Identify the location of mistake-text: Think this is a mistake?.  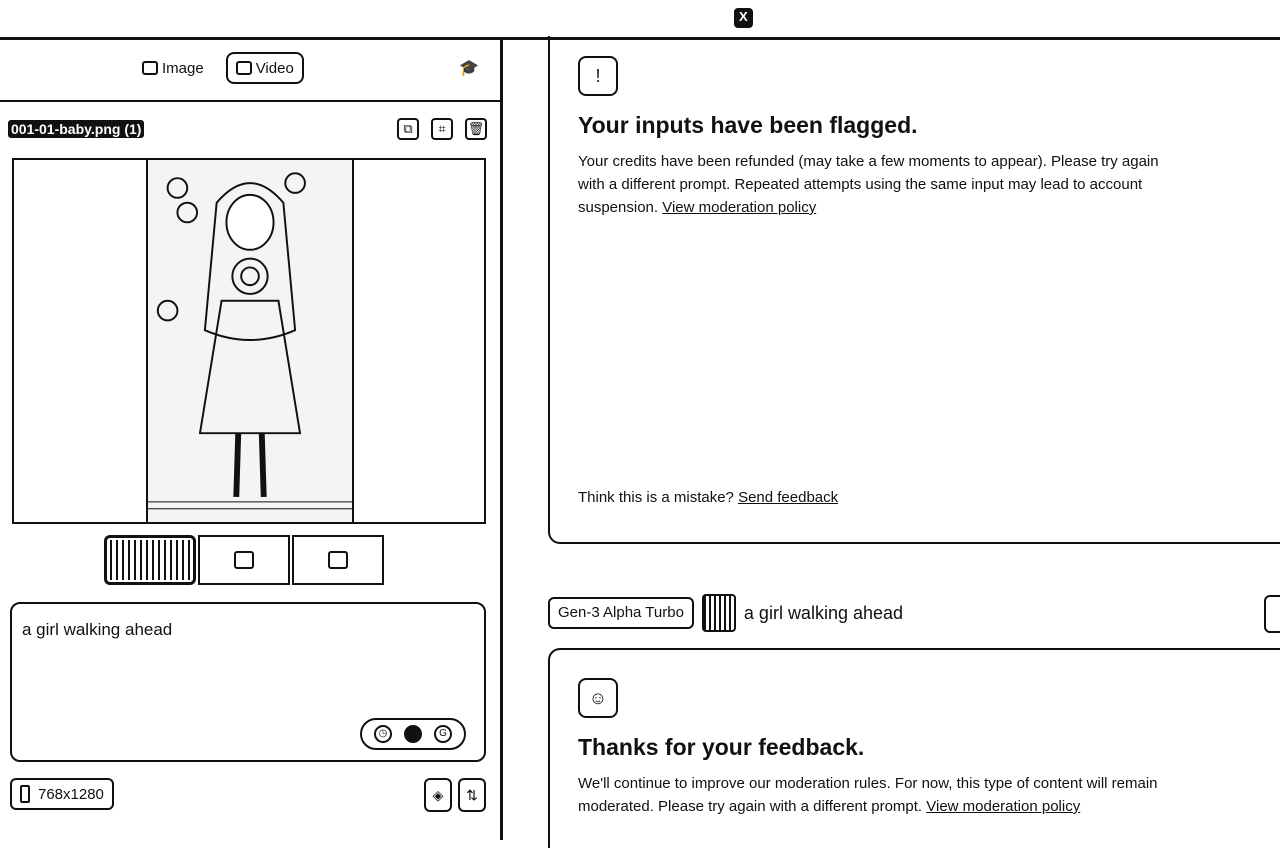
(656, 497).